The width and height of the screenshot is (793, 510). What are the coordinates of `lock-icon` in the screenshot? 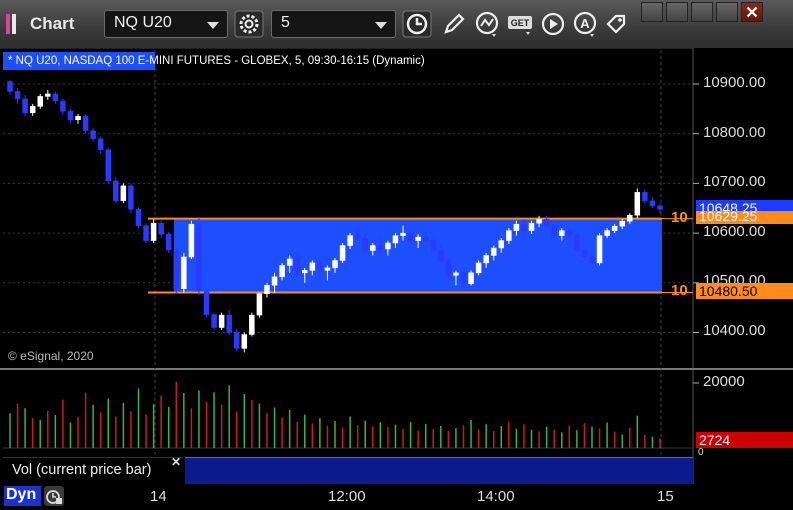 It's located at (54, 496).